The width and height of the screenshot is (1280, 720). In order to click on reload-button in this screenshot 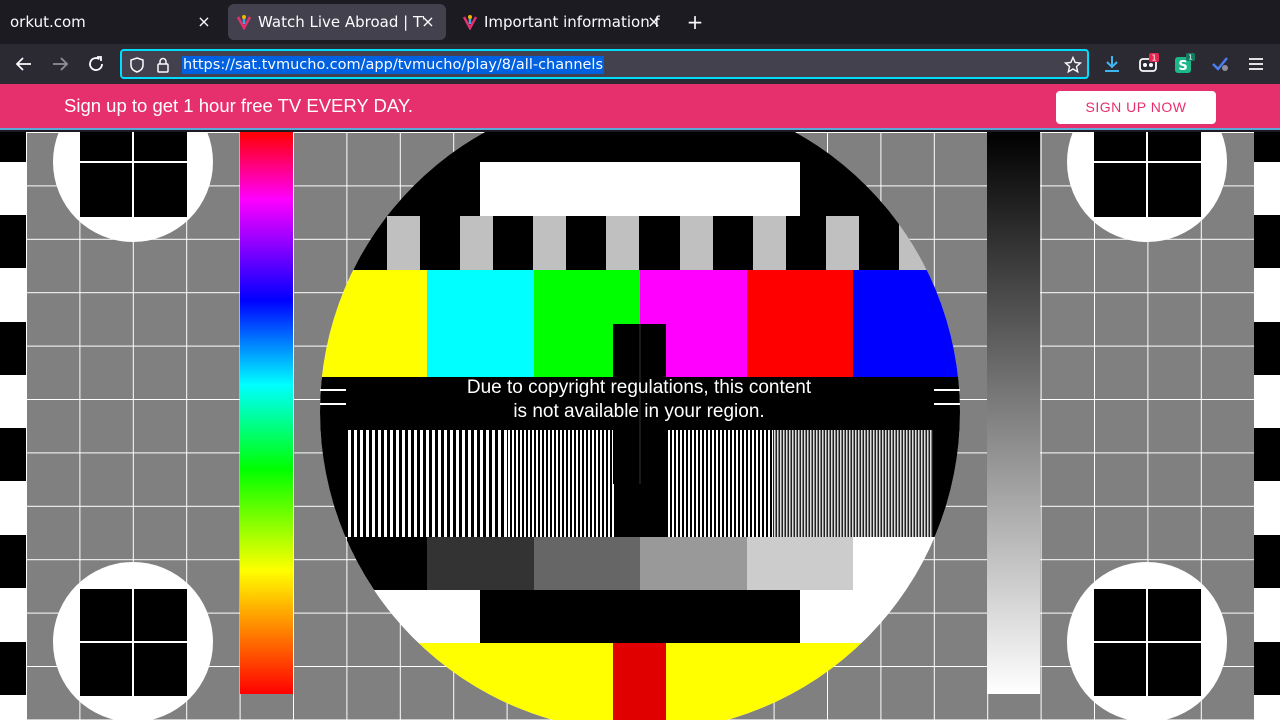, I will do `click(96, 64)`.